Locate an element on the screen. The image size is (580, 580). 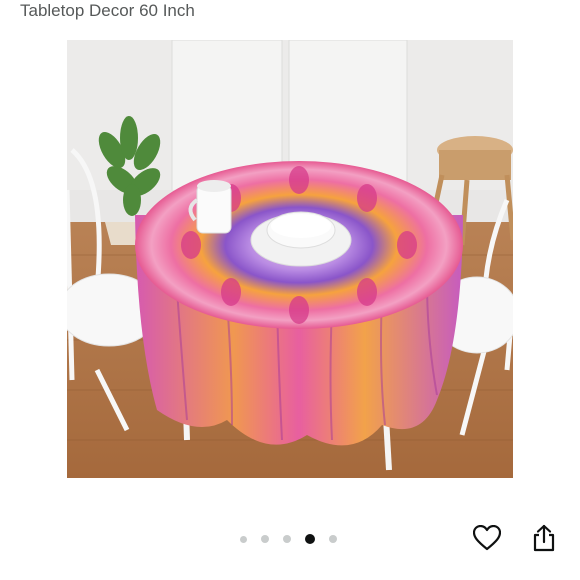
favorite-button is located at coordinates (487, 538).